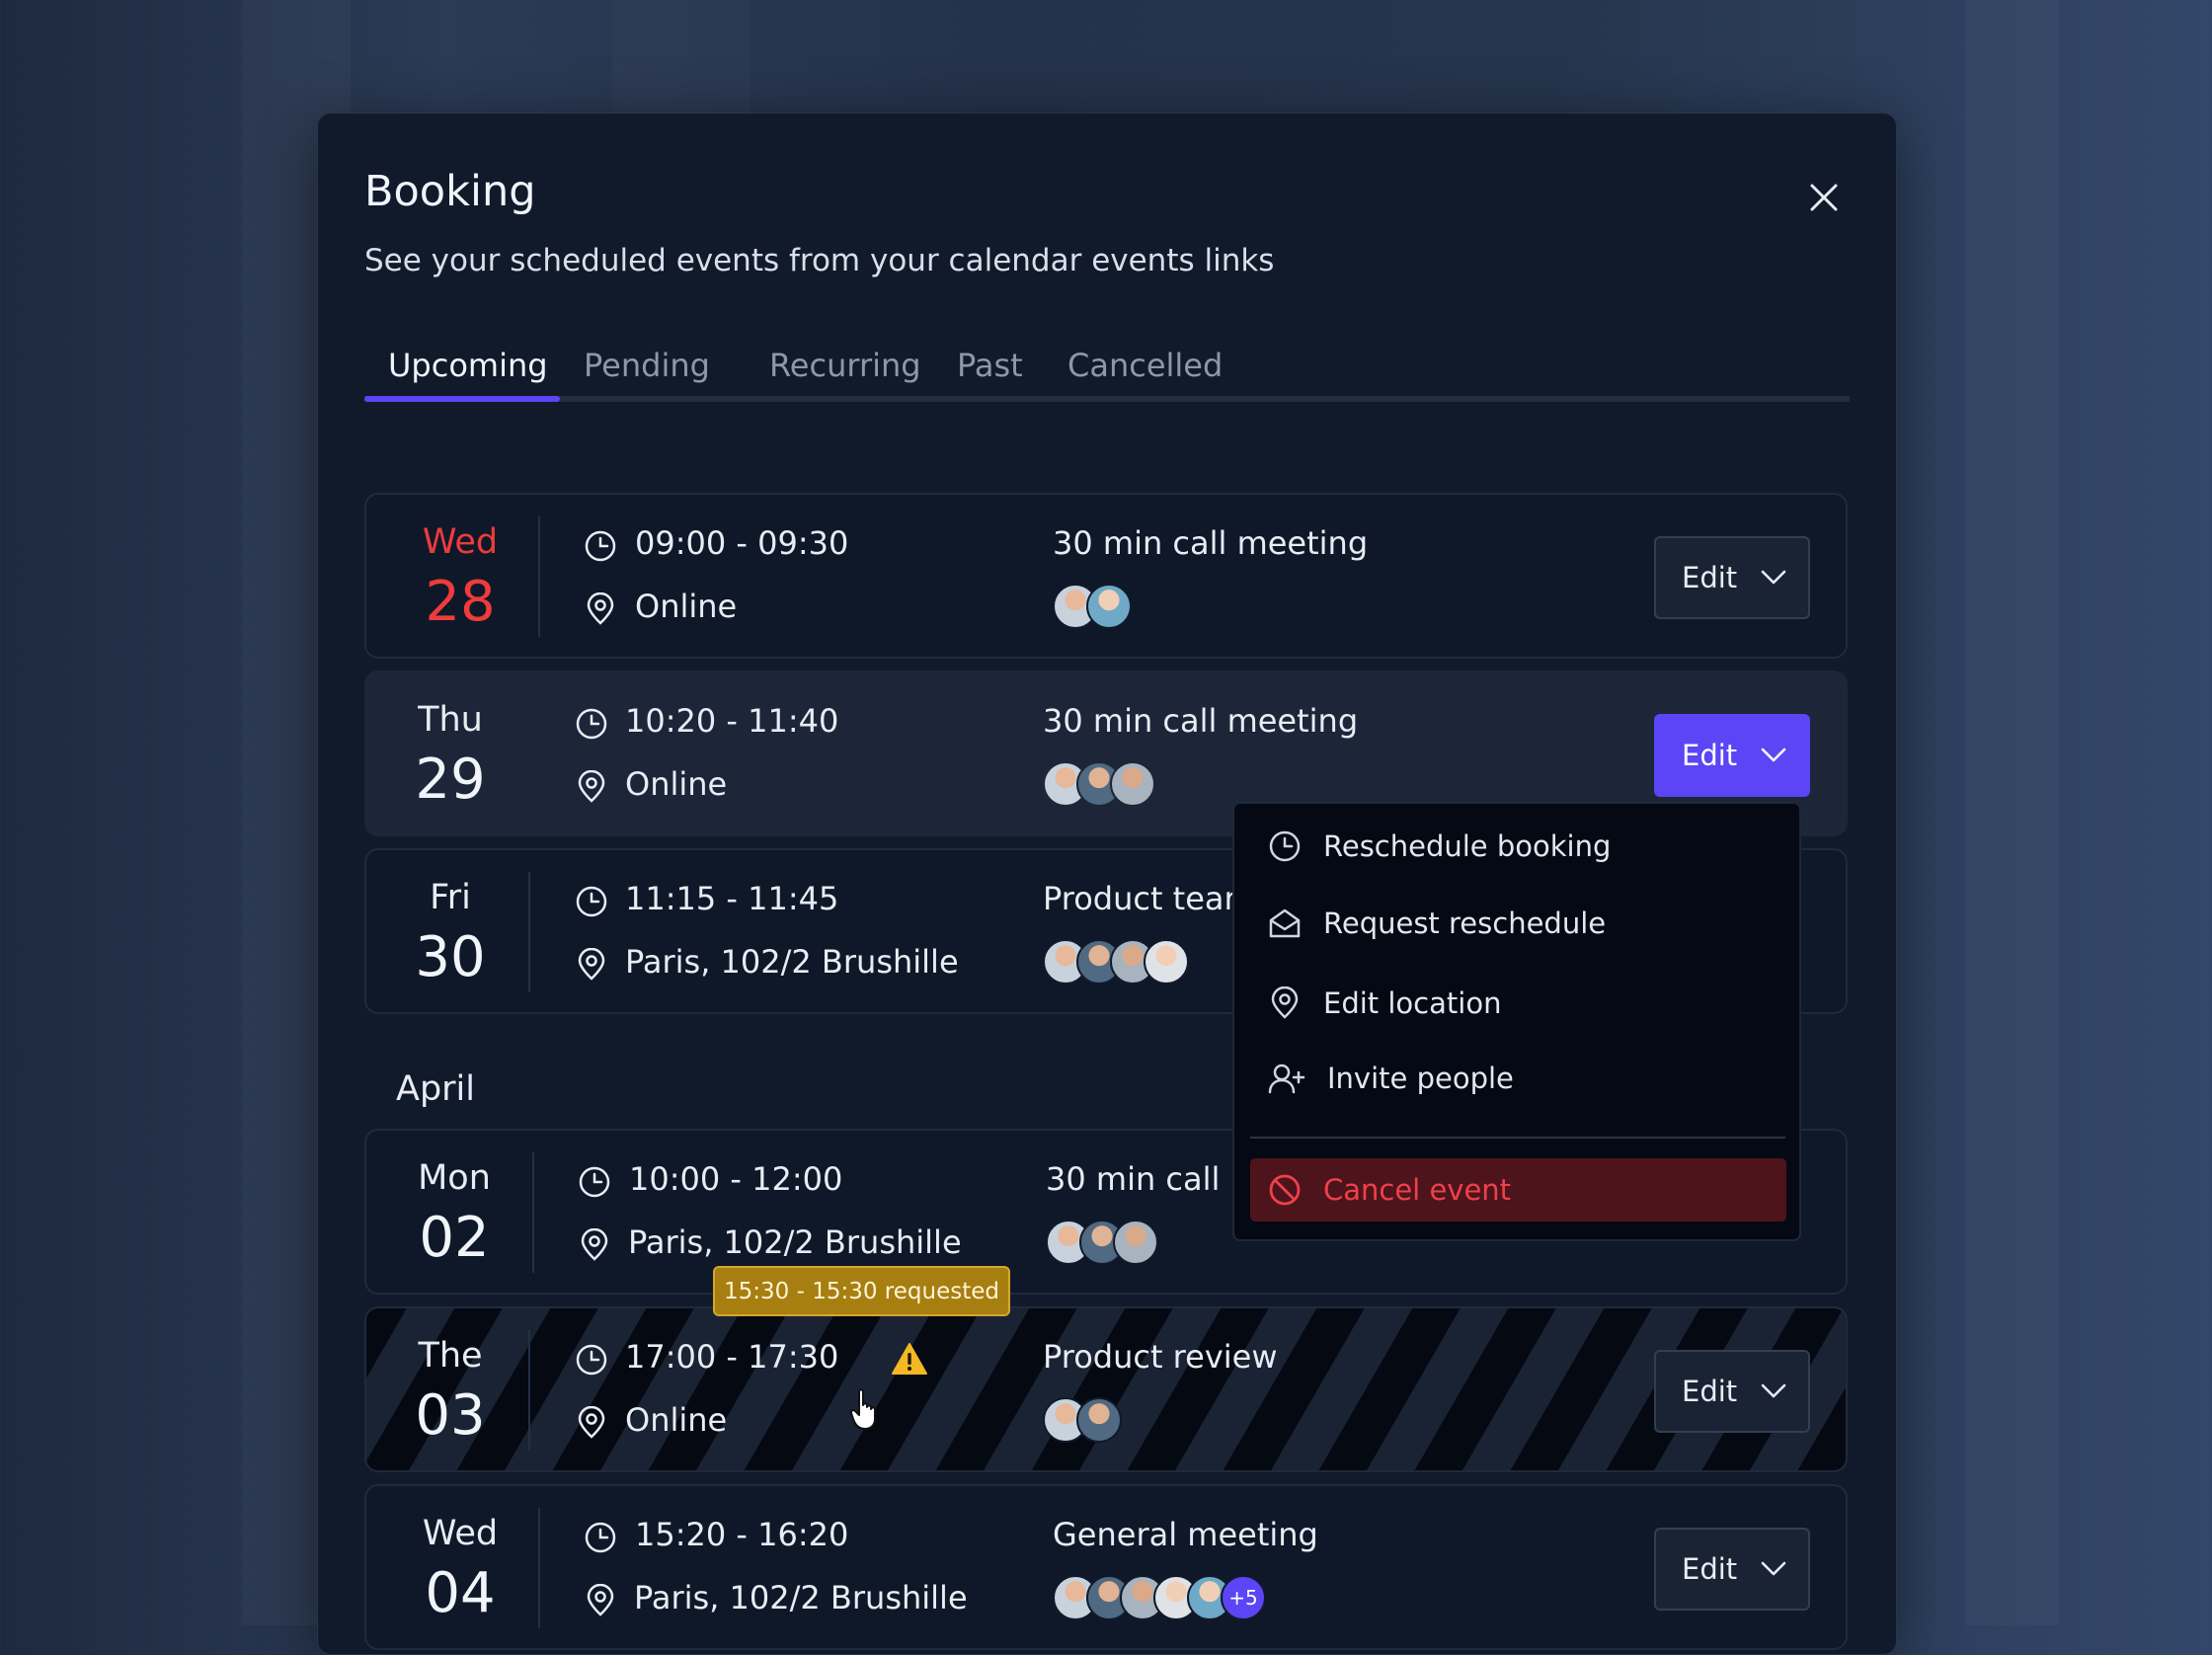  Describe the element at coordinates (742, 543) in the screenshot. I see `booking-time: 09:00 - 09:30` at that location.